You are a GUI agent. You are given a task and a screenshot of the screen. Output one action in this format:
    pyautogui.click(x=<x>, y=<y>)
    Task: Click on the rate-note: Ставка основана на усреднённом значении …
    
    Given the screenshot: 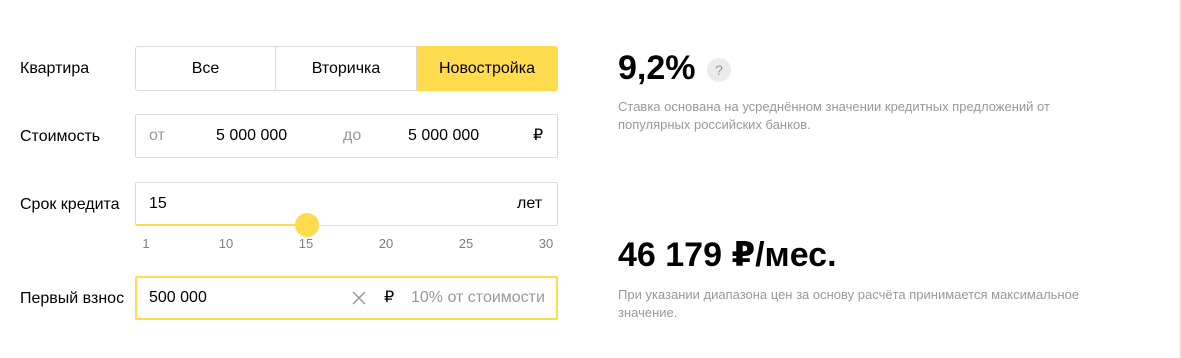 What is the action you would take?
    pyautogui.click(x=834, y=115)
    